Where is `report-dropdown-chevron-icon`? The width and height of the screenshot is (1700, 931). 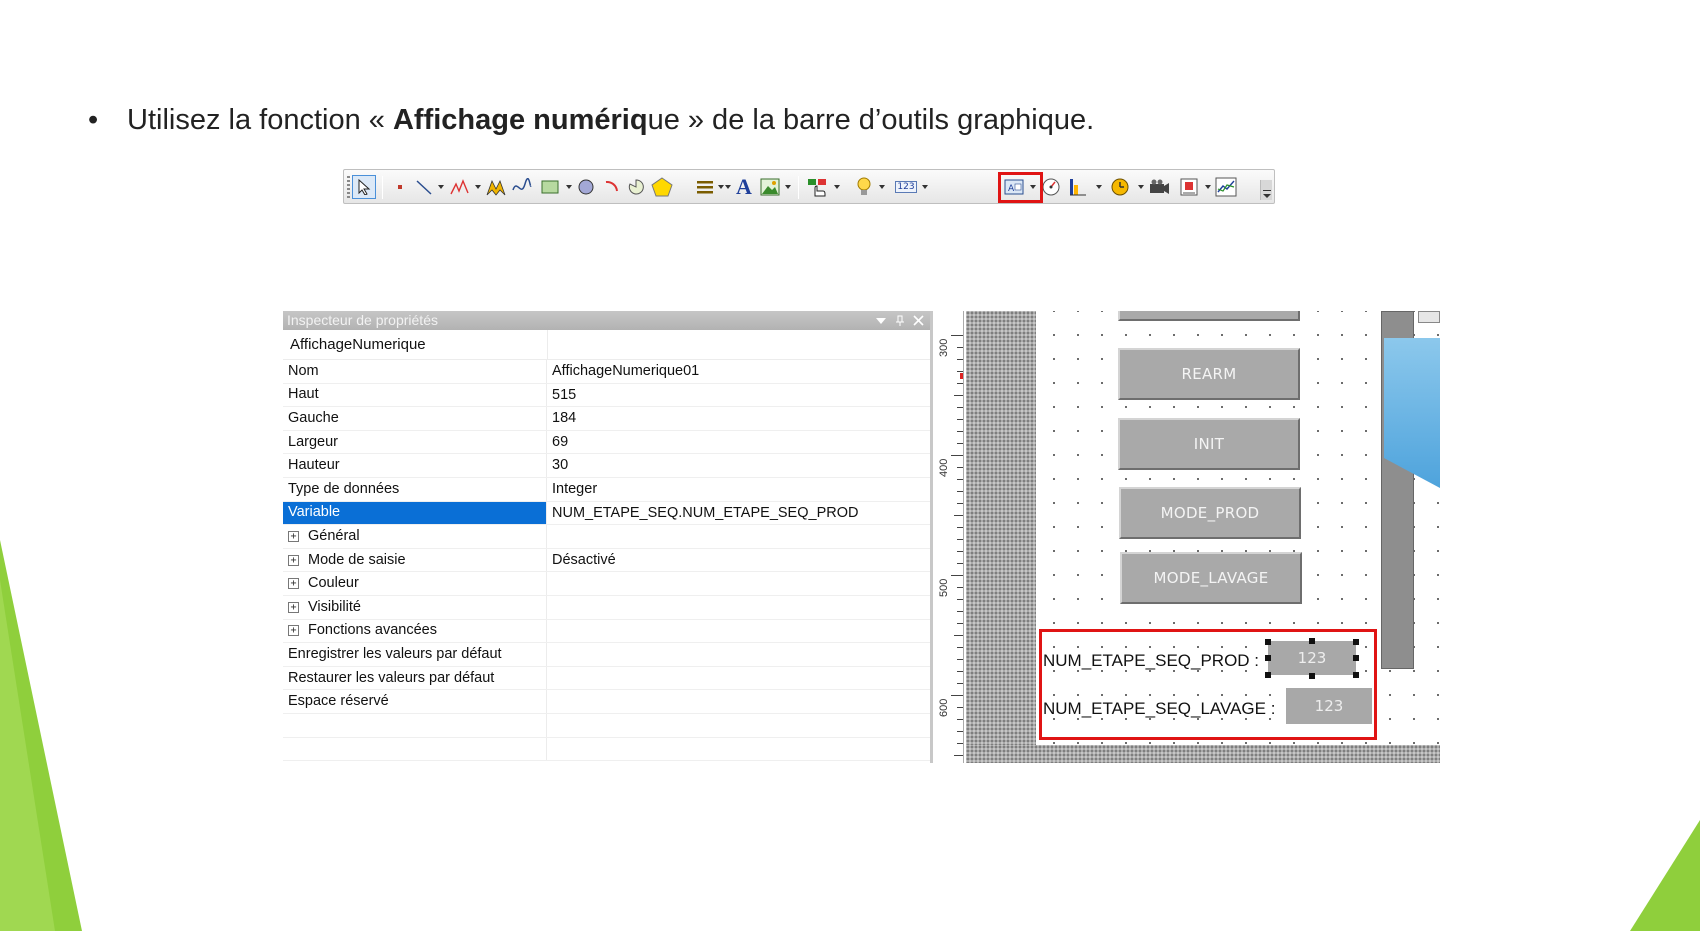 report-dropdown-chevron-icon is located at coordinates (1208, 187).